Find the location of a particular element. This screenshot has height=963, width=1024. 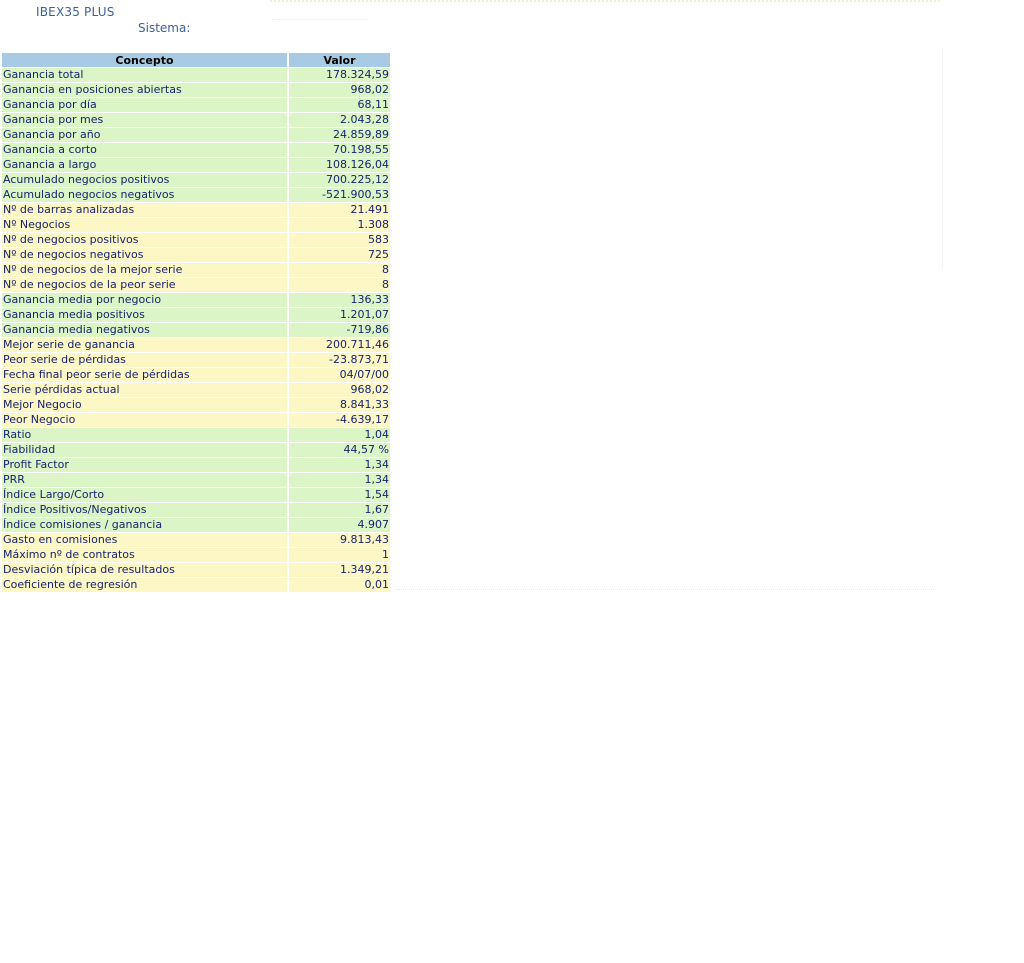

row-label: Nº de barras analizadas is located at coordinates (145, 210).